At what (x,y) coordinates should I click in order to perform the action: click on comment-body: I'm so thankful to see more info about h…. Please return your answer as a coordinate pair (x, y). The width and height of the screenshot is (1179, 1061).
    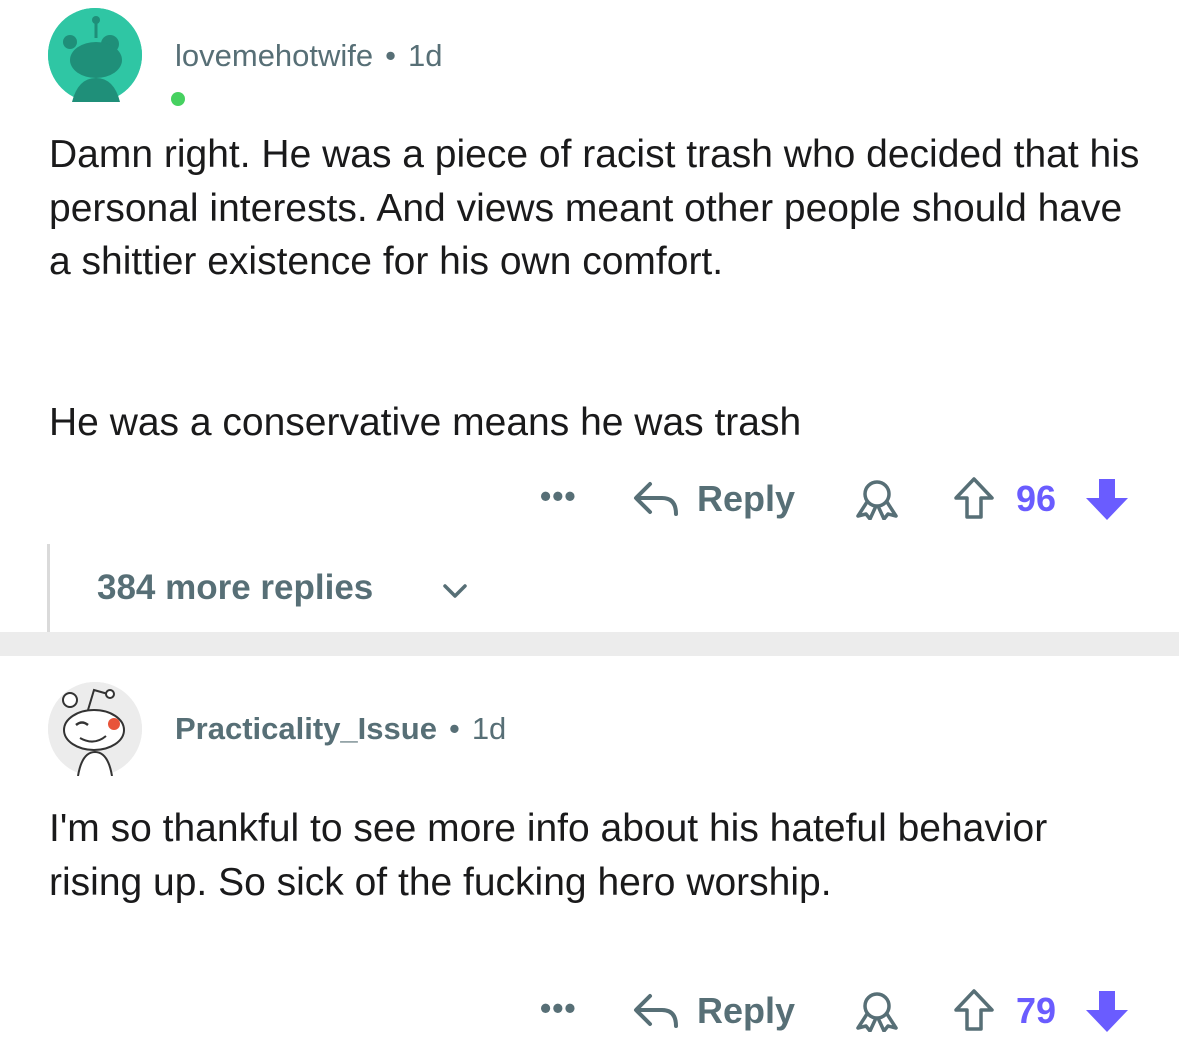
    Looking at the image, I should click on (599, 855).